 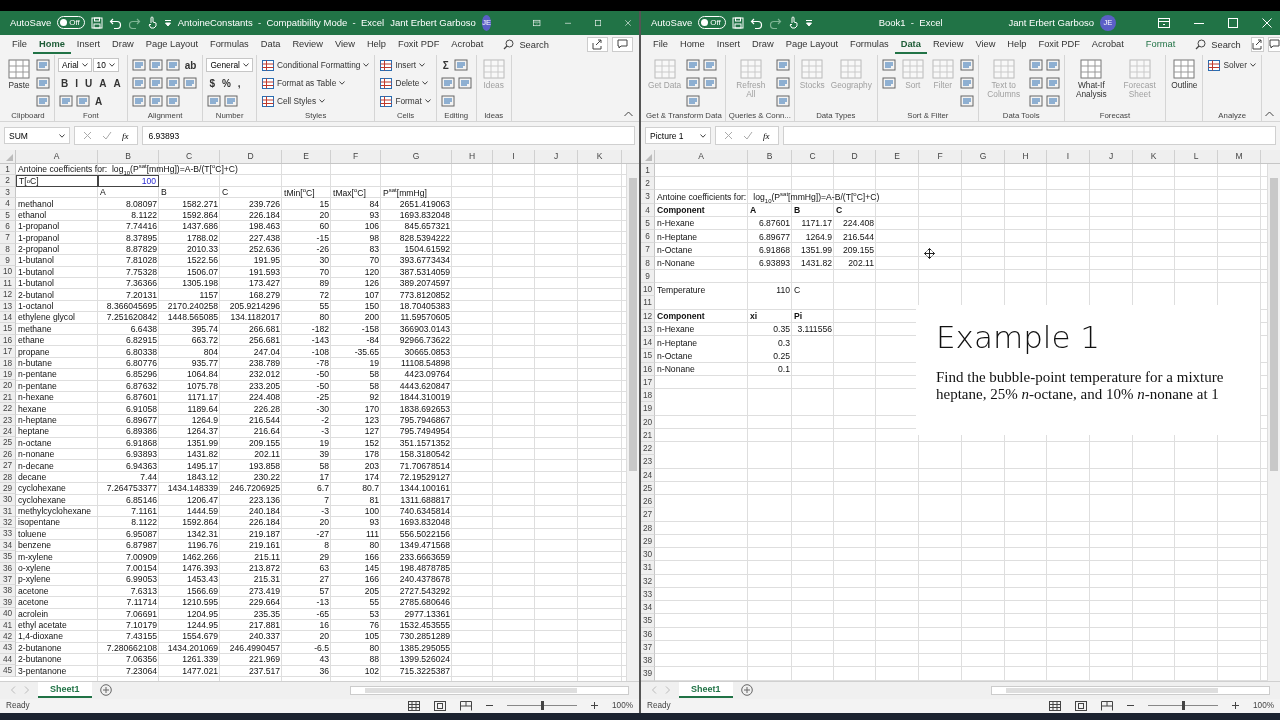 I want to click on ribbon-button: Format as Table, so click(x=303, y=83).